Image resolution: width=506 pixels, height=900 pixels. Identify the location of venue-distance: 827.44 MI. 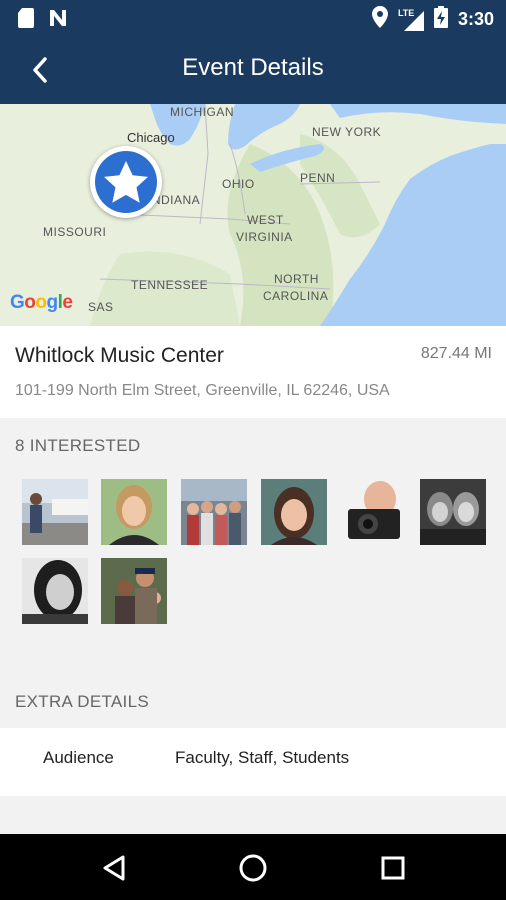
(456, 353).